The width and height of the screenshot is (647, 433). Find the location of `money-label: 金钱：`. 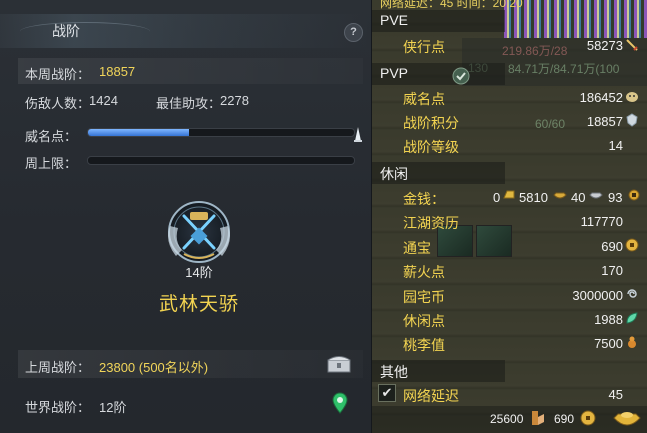

money-label: 金钱： is located at coordinates (424, 199).